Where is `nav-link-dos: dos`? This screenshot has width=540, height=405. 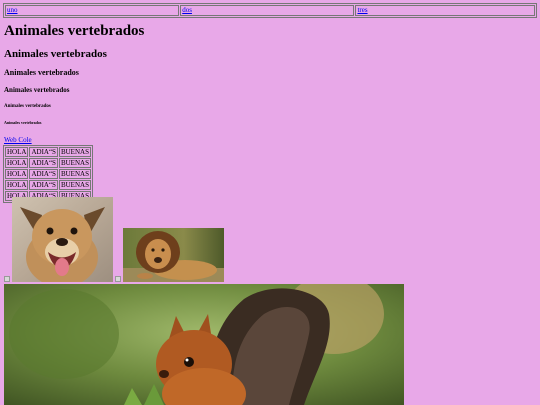
nav-link-dos: dos is located at coordinates (187, 10).